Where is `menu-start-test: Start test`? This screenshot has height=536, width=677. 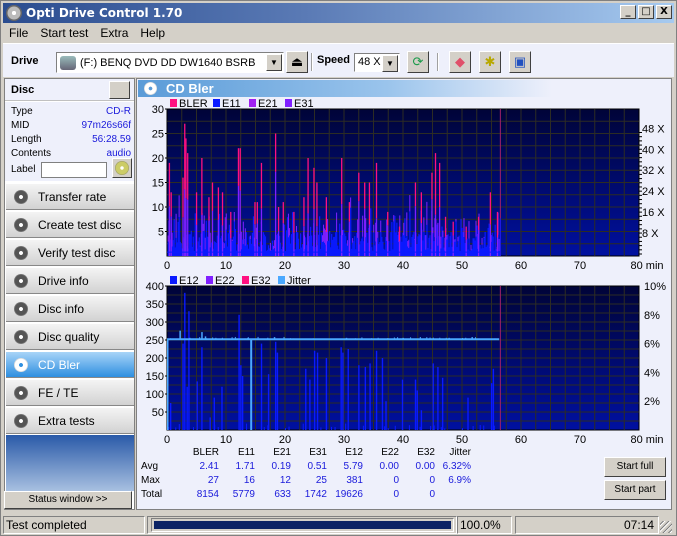 menu-start-test: Start test is located at coordinates (64, 33).